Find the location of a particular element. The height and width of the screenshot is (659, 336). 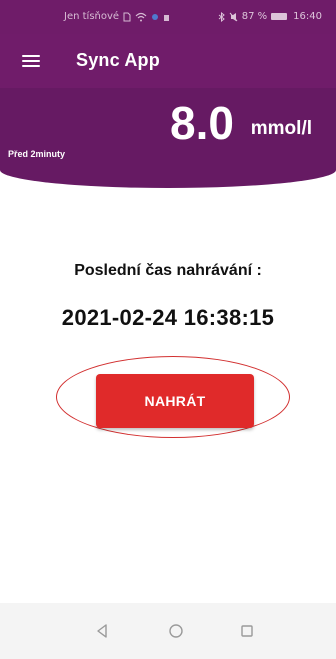

wifi-icon is located at coordinates (141, 16).